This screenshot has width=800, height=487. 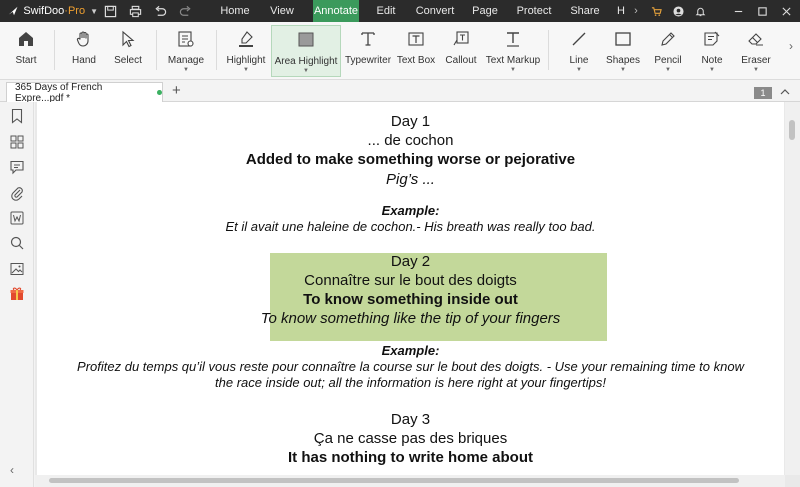 I want to click on manage-tool: Manage ▼, so click(x=186, y=51).